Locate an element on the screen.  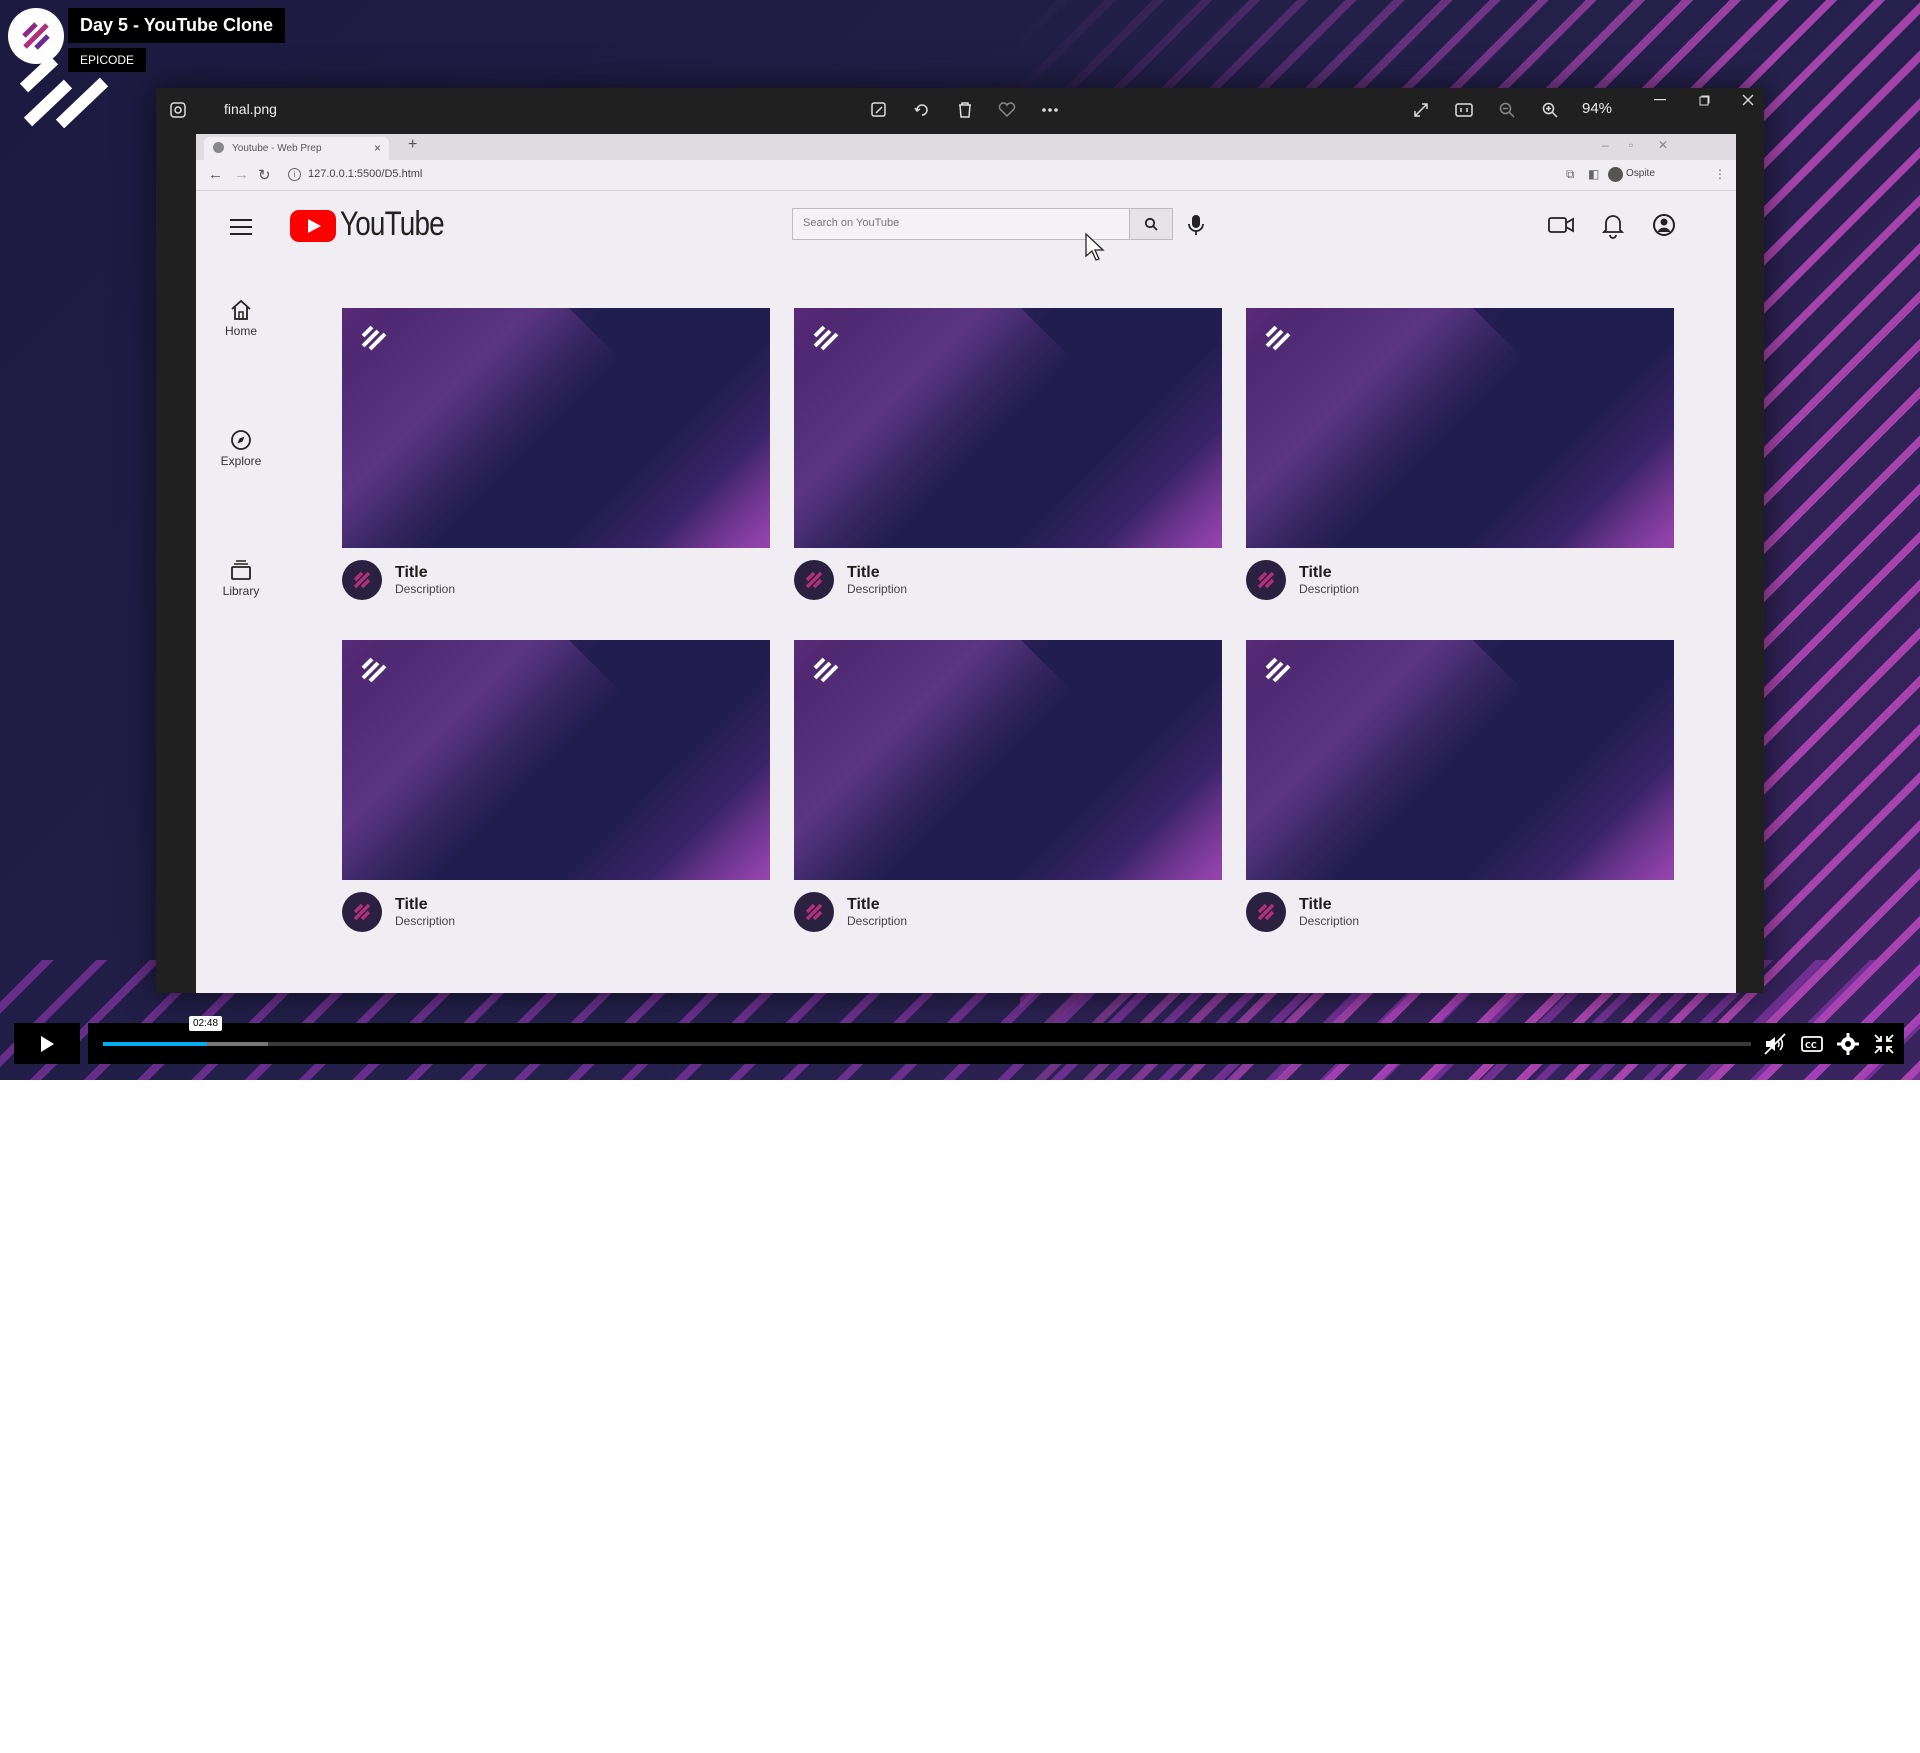
youtube-logo-icon is located at coordinates (313, 226).